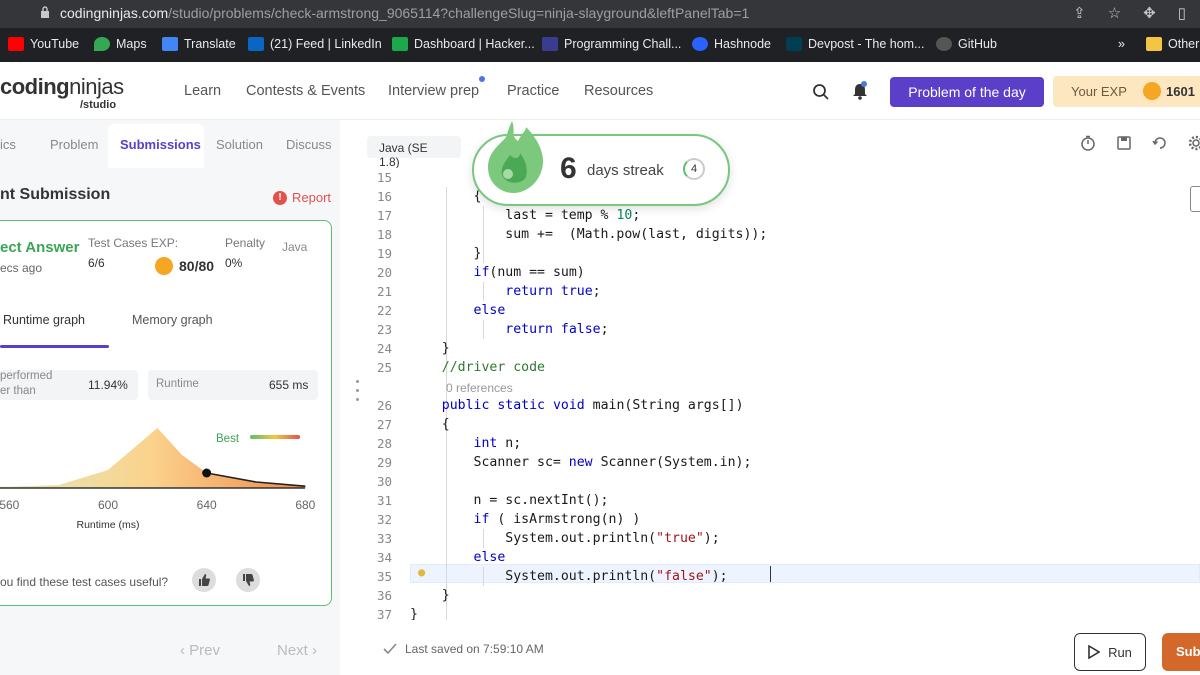 The width and height of the screenshot is (1200, 675). Describe the element at coordinates (62, 87) in the screenshot. I see `logo: codingninjas` at that location.